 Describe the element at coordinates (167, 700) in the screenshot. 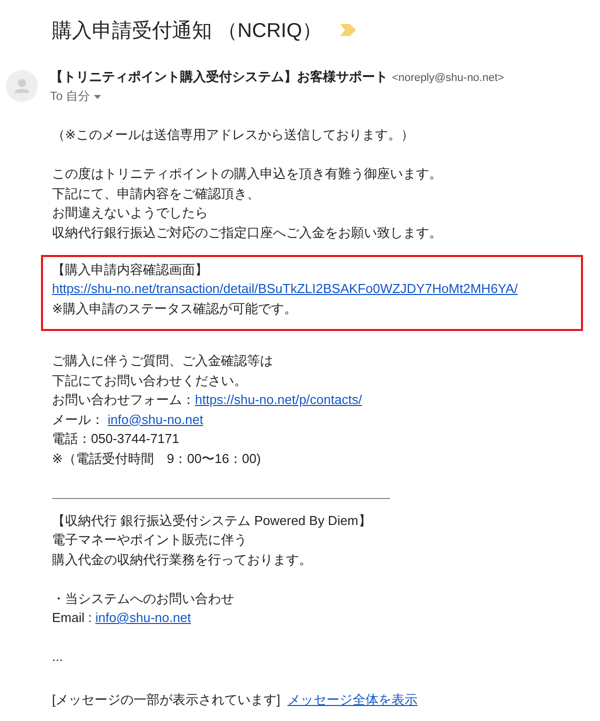

I see `body-text: [メッセージの一部が表示されています]` at that location.